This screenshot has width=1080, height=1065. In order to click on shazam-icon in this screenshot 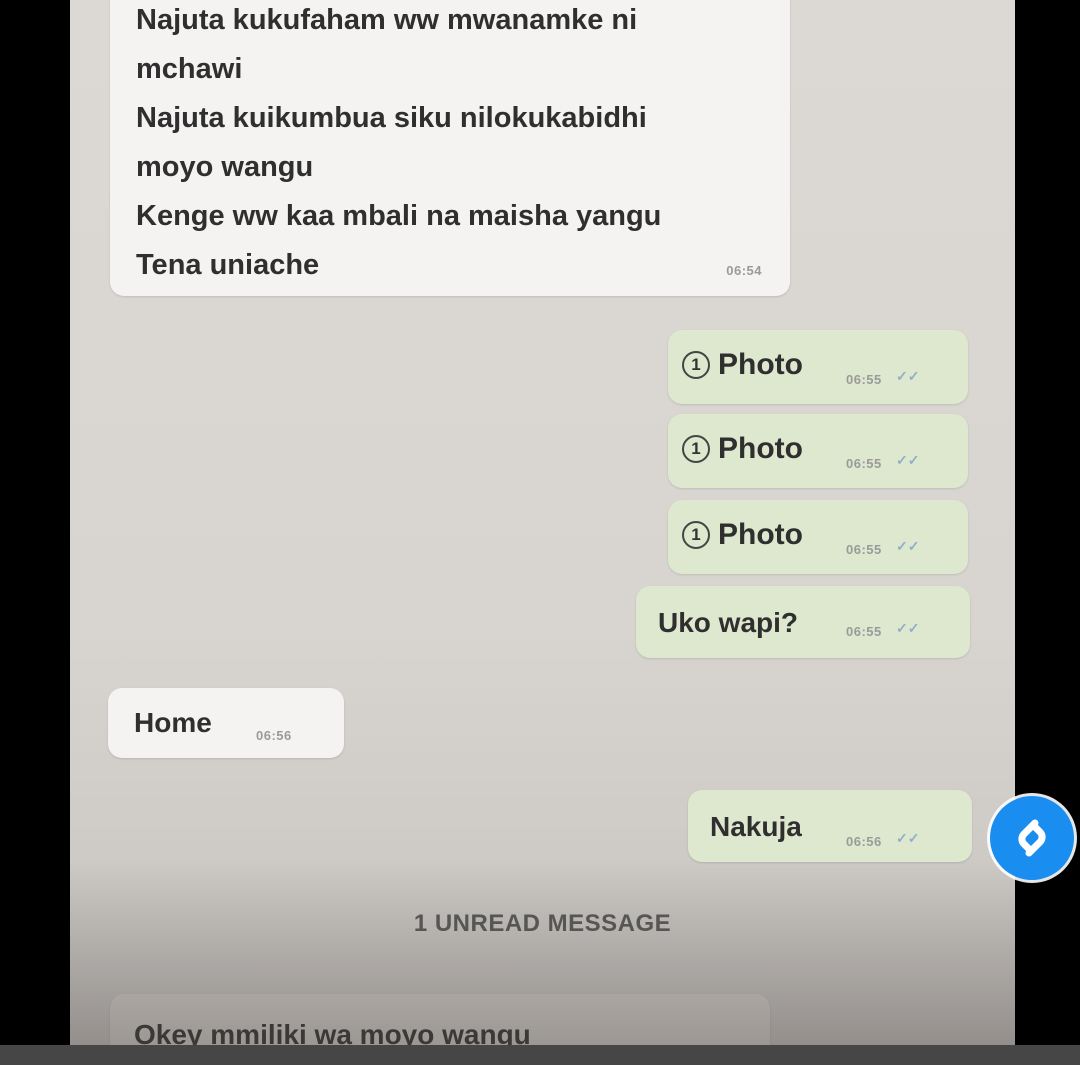, I will do `click(1032, 838)`.